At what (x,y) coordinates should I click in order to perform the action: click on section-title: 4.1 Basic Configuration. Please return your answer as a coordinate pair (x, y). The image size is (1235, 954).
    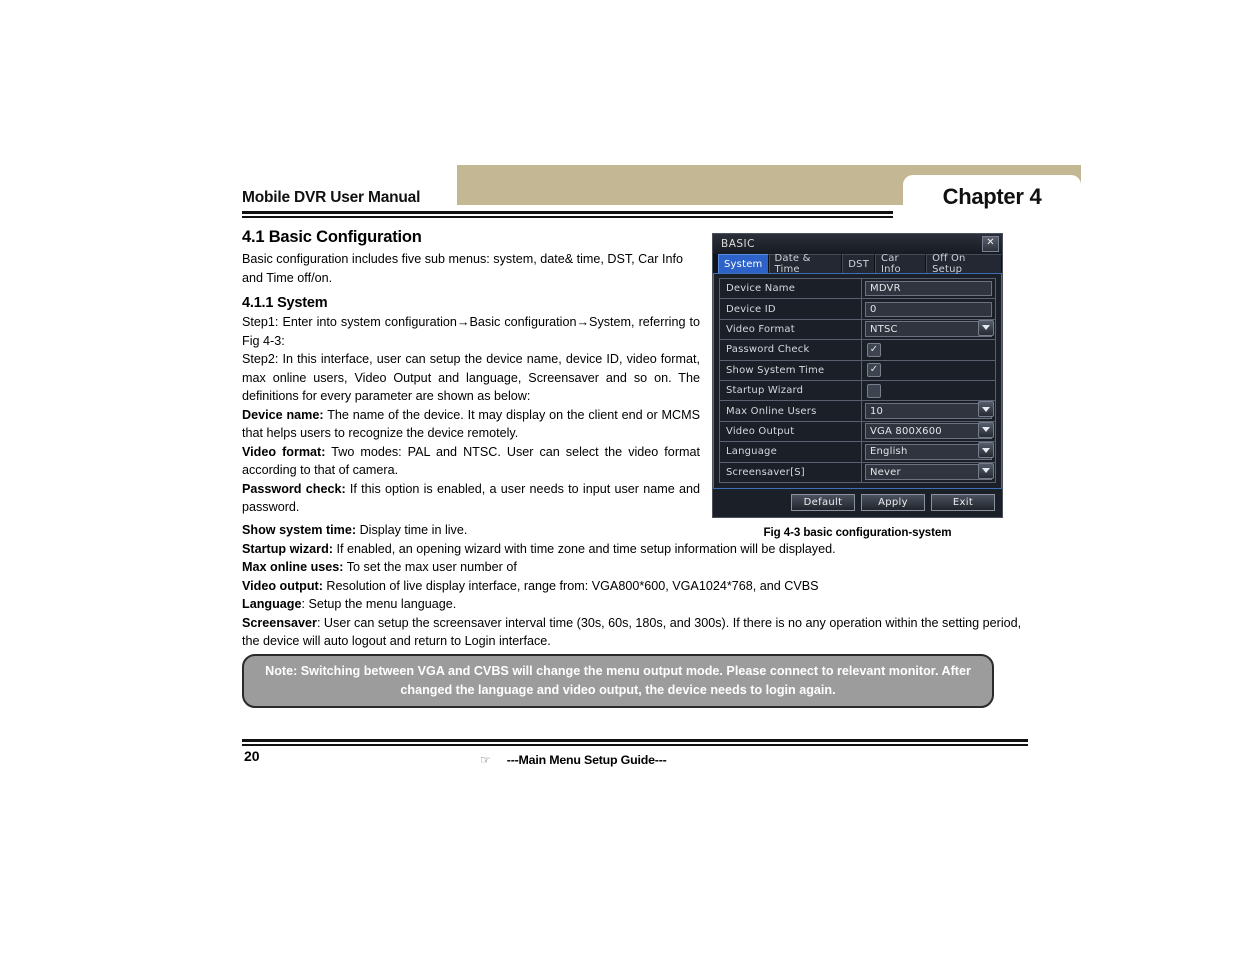
    Looking at the image, I should click on (332, 237).